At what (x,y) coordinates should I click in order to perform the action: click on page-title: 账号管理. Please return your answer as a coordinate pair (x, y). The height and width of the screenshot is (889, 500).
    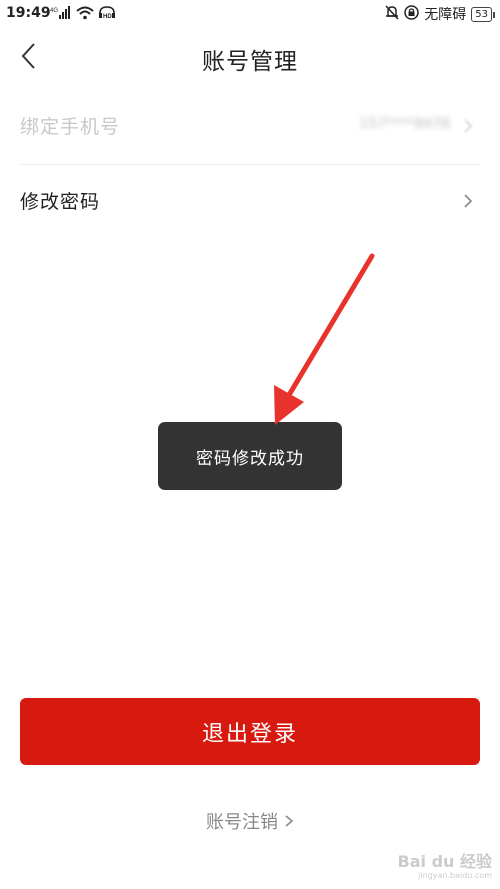
    Looking at the image, I should click on (250, 62).